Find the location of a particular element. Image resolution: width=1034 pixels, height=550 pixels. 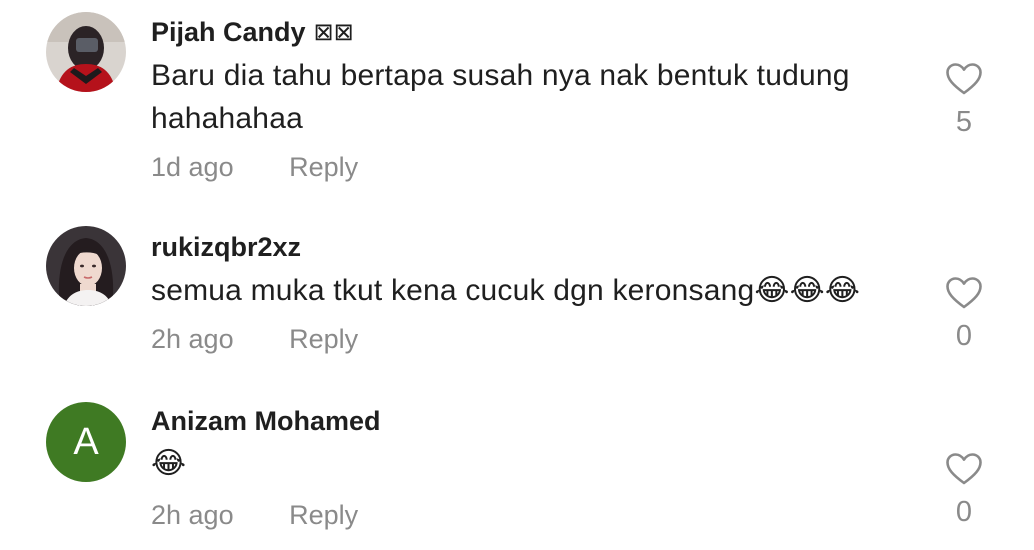

comment-username: rukizqbr2xz is located at coordinates (226, 247).